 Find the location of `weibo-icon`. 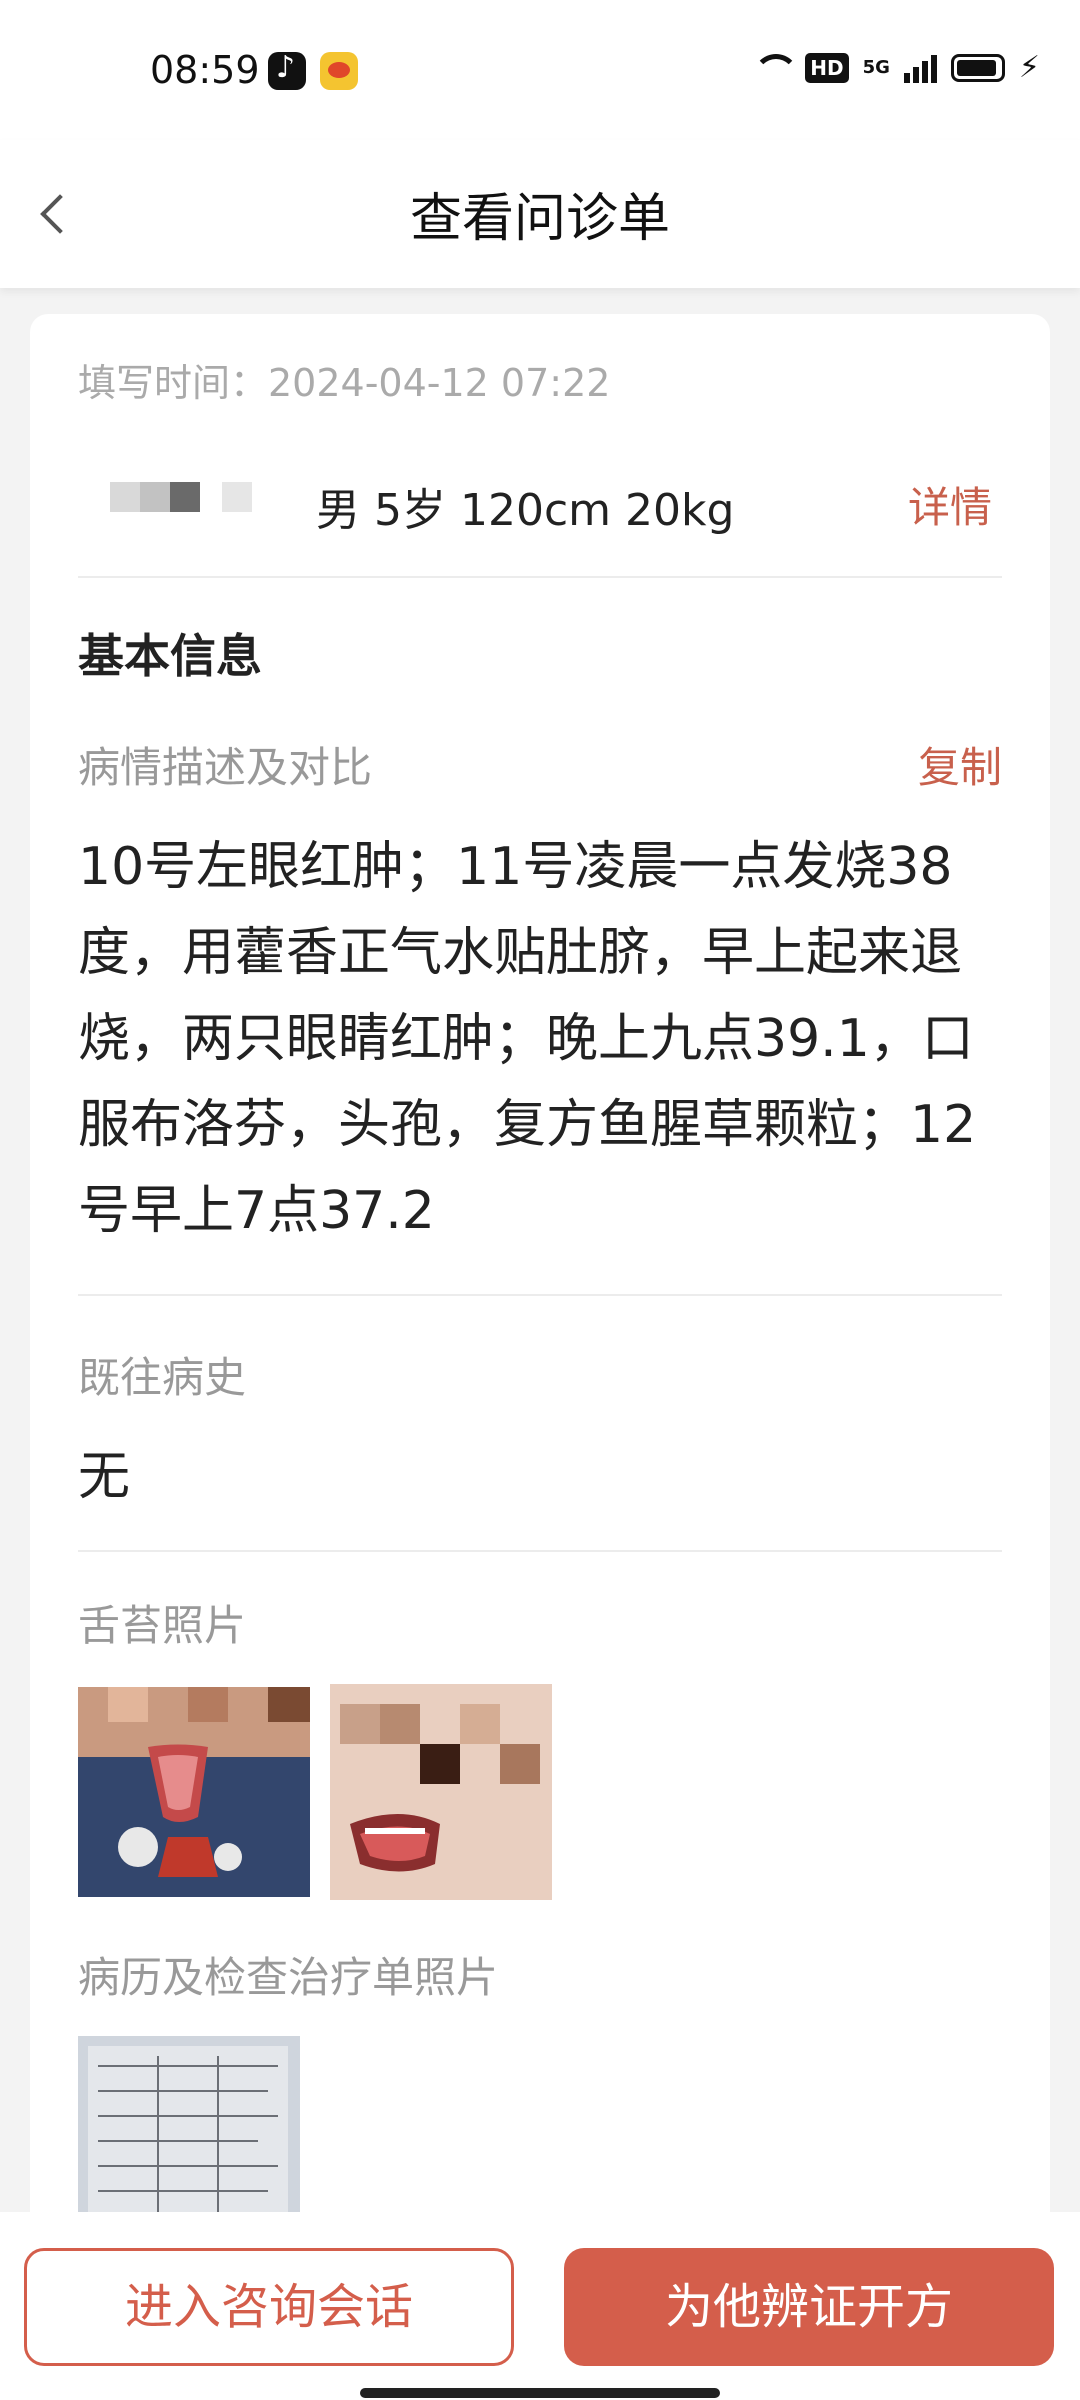

weibo-icon is located at coordinates (339, 71).